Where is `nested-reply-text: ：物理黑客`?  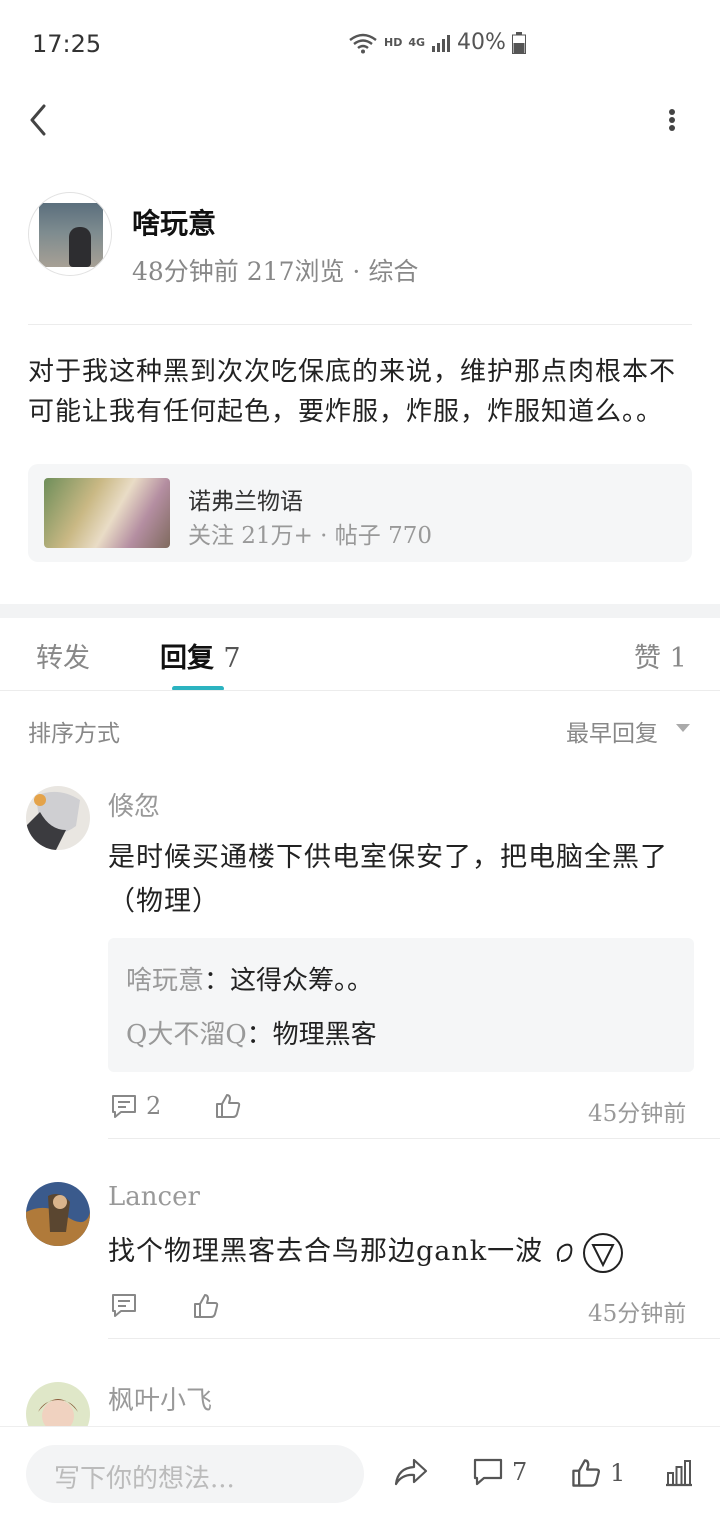 nested-reply-text: ：物理黑客 is located at coordinates (311, 1035).